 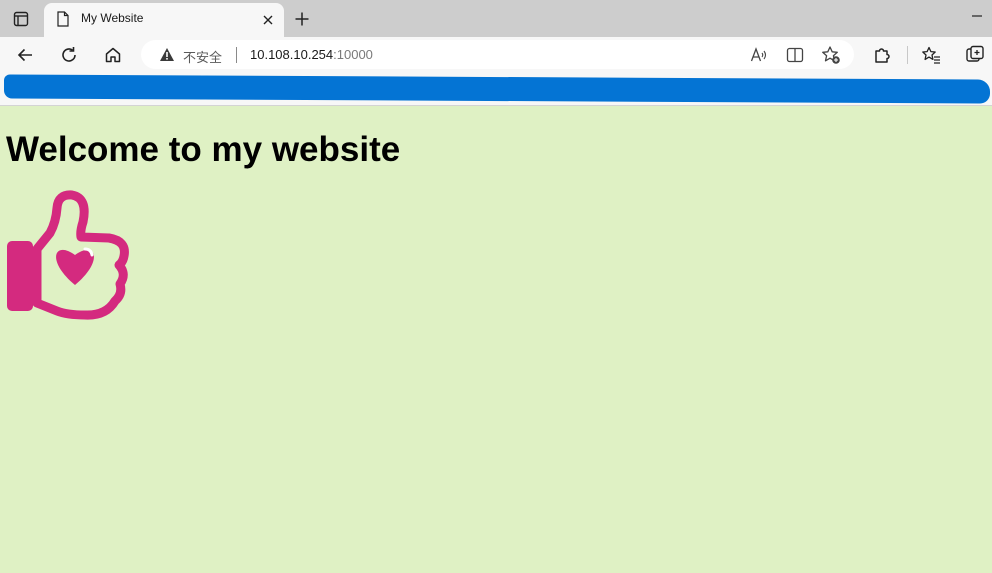 I want to click on thumbs-up-heart-icon, so click(x=68, y=255).